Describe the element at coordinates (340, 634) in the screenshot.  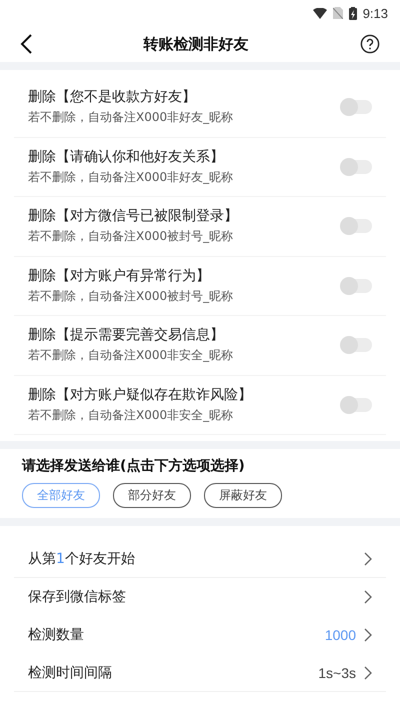
I see `setting-value: 1000` at that location.